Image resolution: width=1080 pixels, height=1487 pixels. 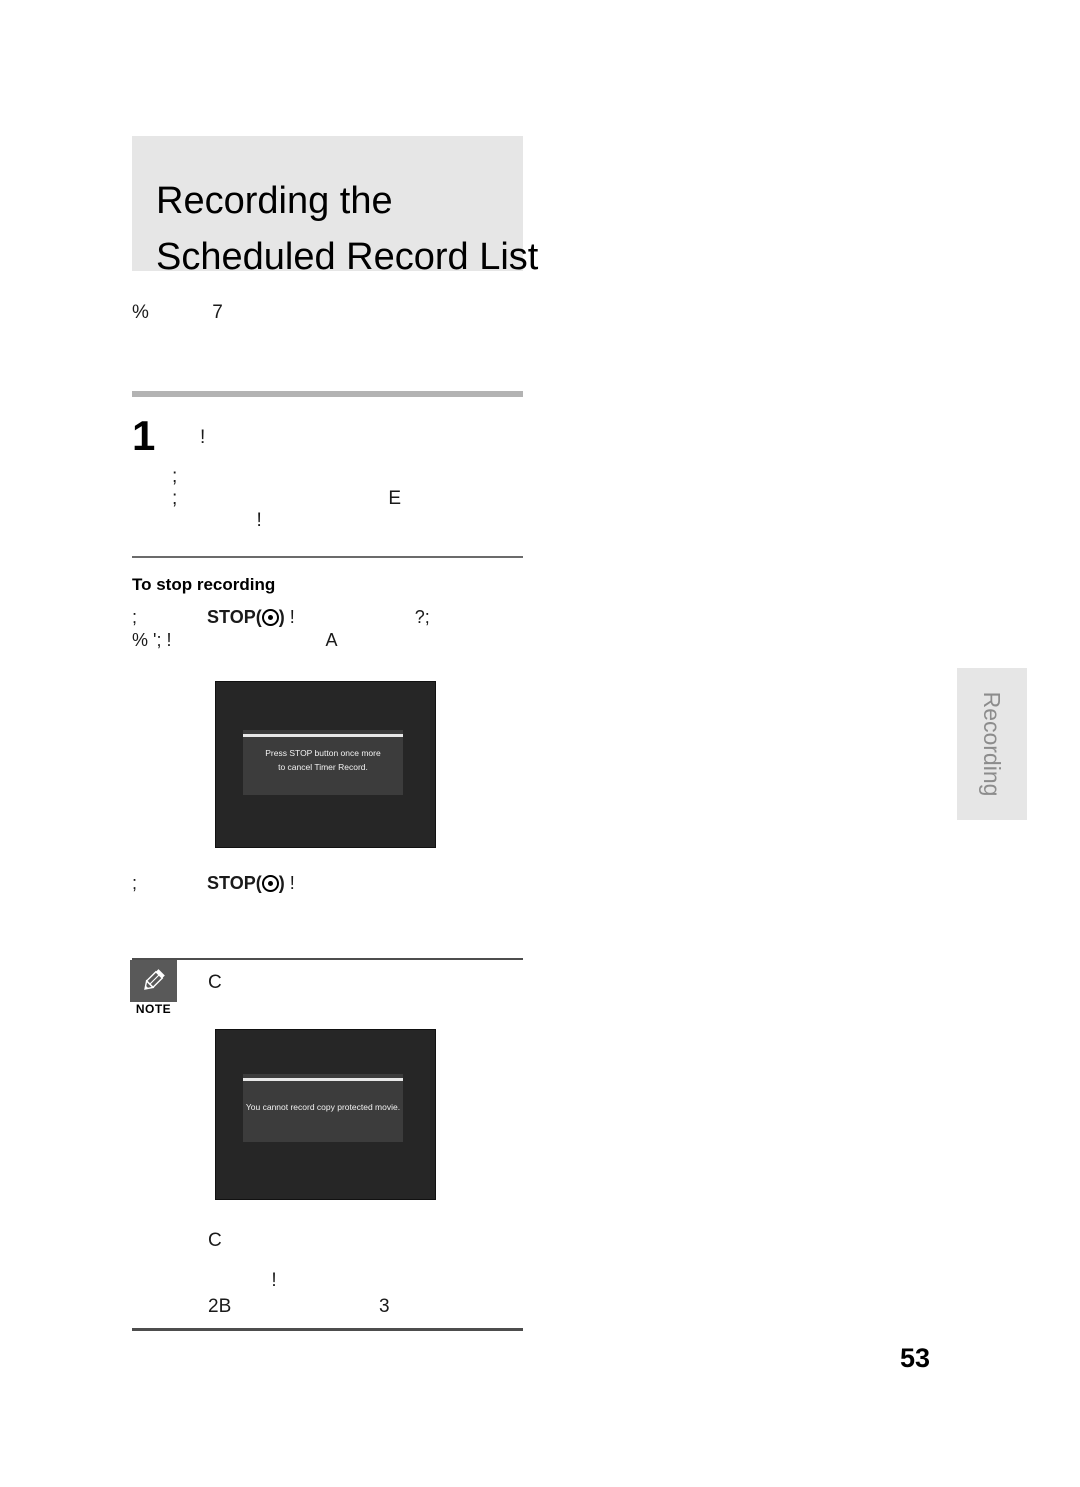 I want to click on divider-bottom, so click(x=327, y=1329).